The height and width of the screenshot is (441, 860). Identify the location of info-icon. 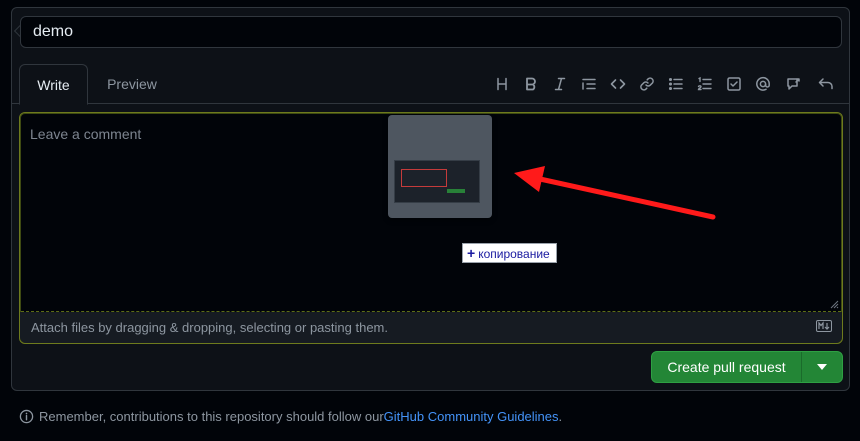
(26, 416).